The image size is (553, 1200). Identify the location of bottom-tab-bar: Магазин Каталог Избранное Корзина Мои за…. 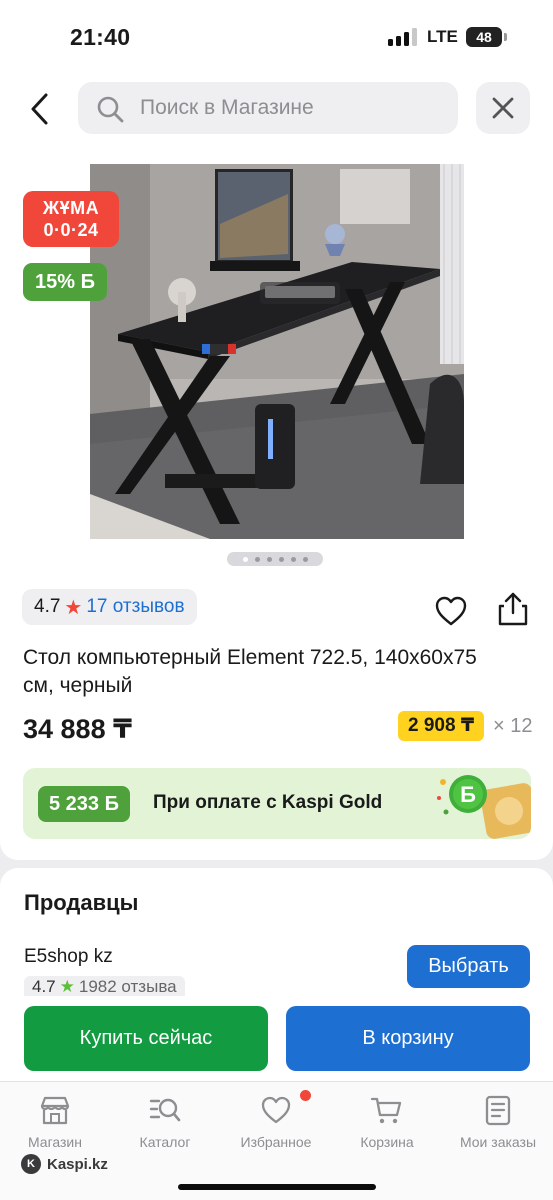
(276, 1140).